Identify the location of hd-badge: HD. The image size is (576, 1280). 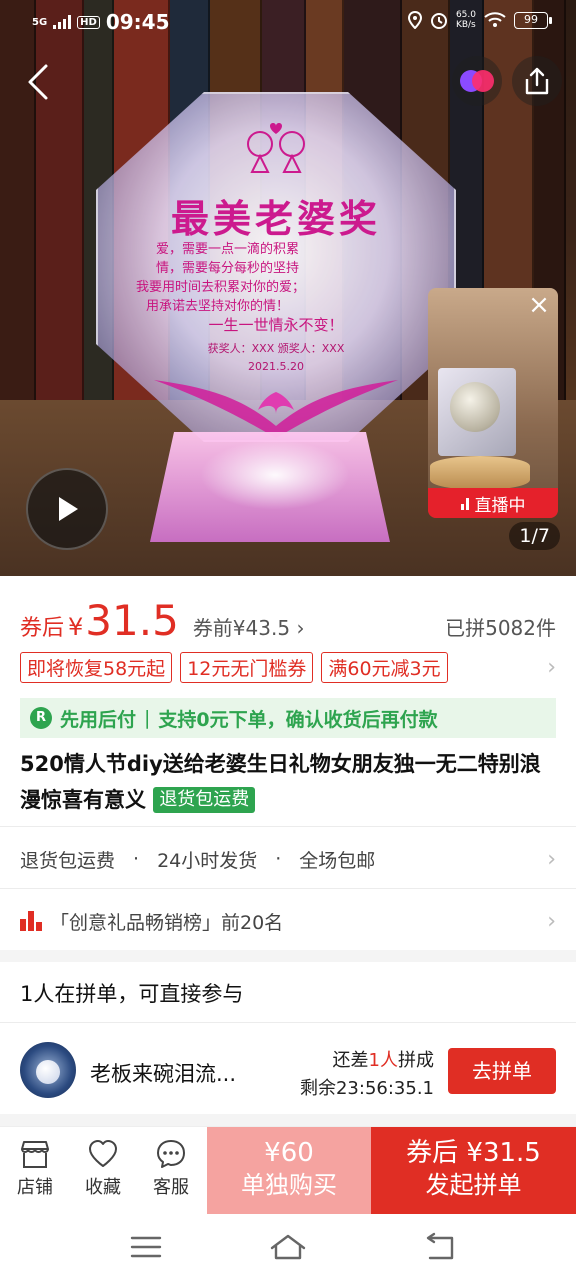
(88, 22).